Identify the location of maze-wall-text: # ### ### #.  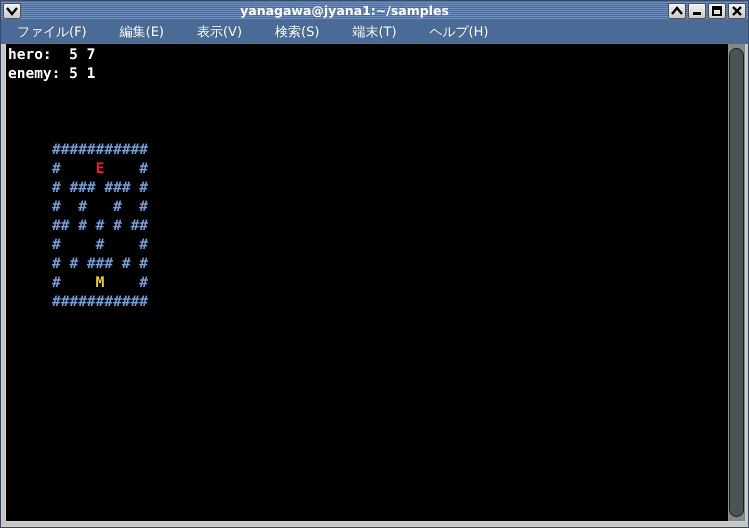
(100, 188).